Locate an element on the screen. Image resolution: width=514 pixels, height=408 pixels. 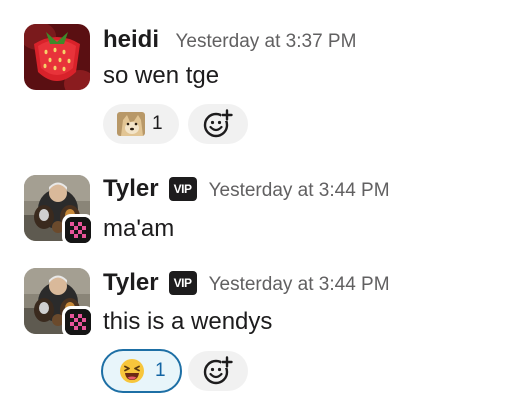
avatar-heidi is located at coordinates (57, 57).